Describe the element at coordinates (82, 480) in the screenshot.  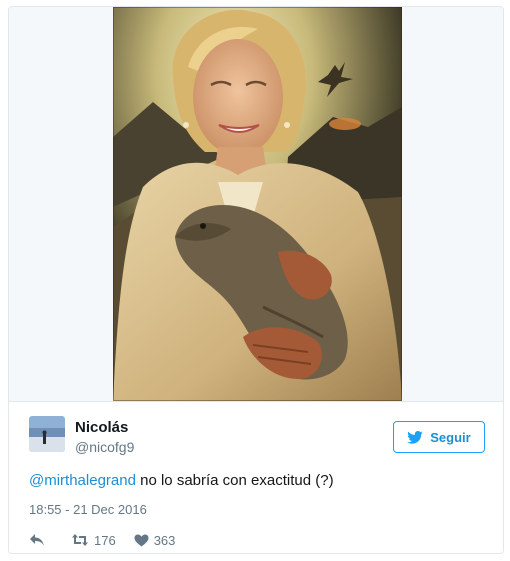
I see `mention-link: @mirthalegrand` at that location.